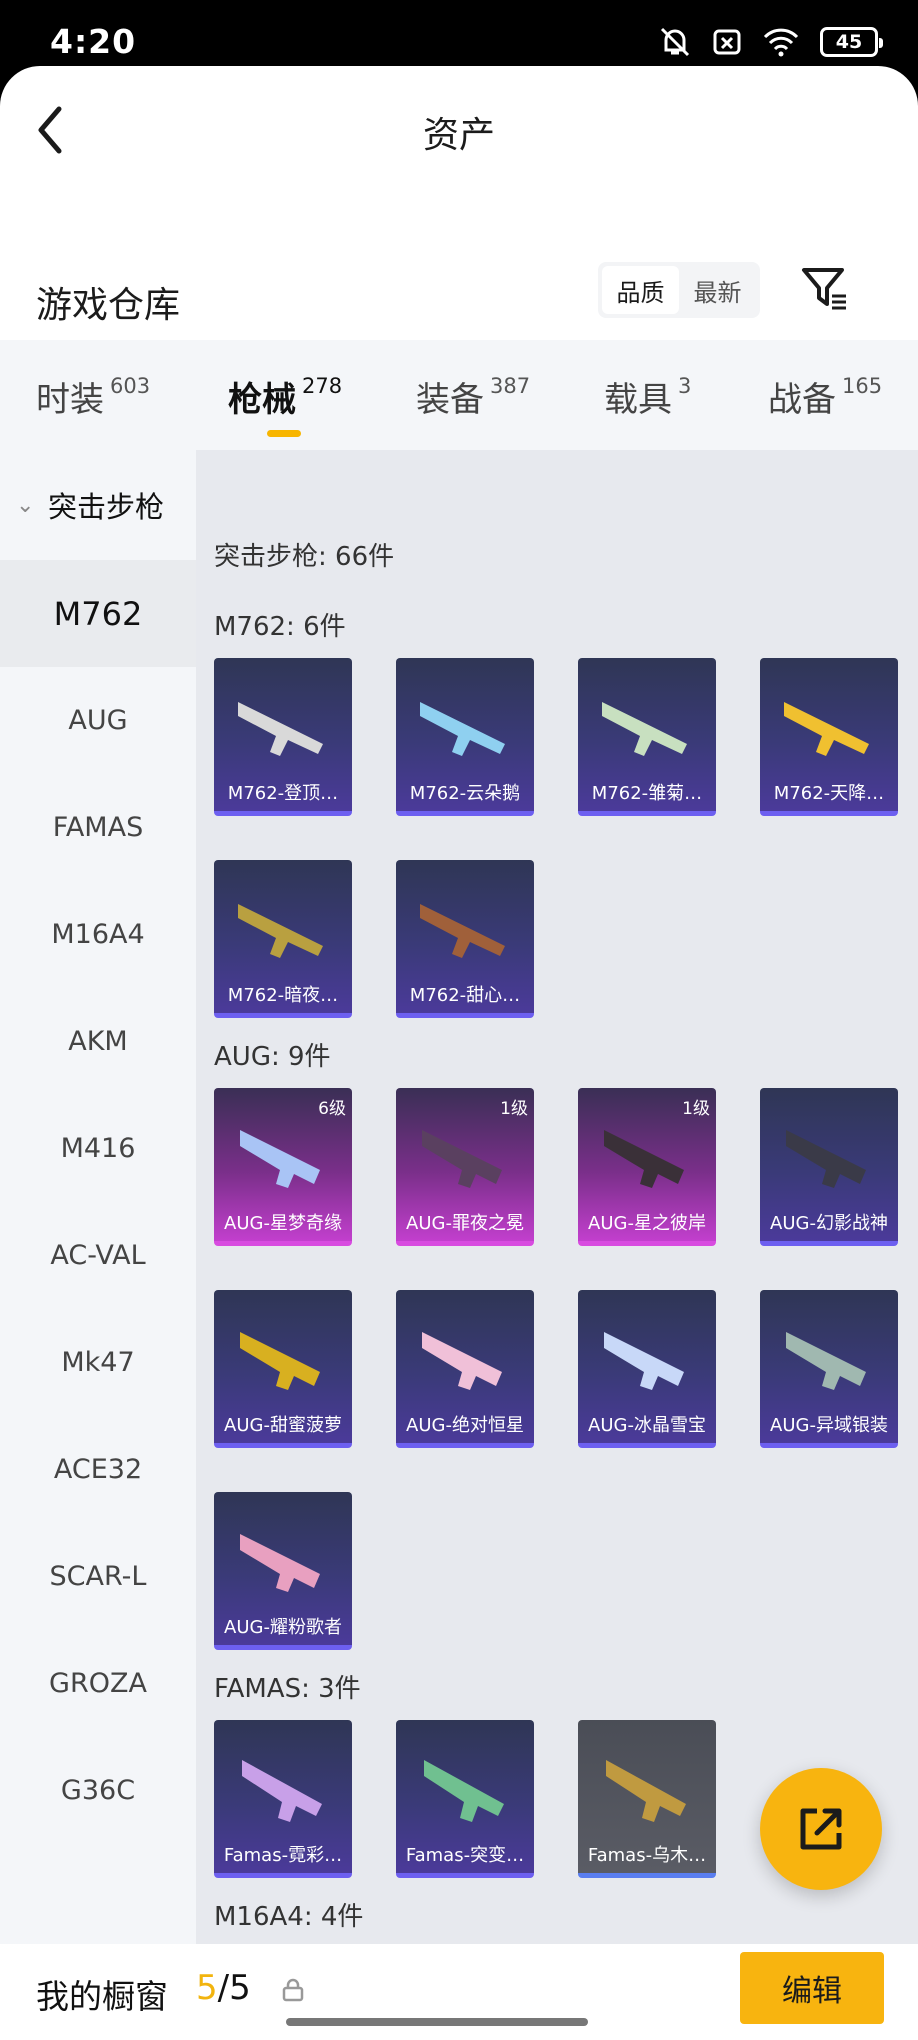 Image resolution: width=918 pixels, height=2040 pixels. What do you see at coordinates (458, 135) in the screenshot?
I see `page-title: 资产` at bounding box center [458, 135].